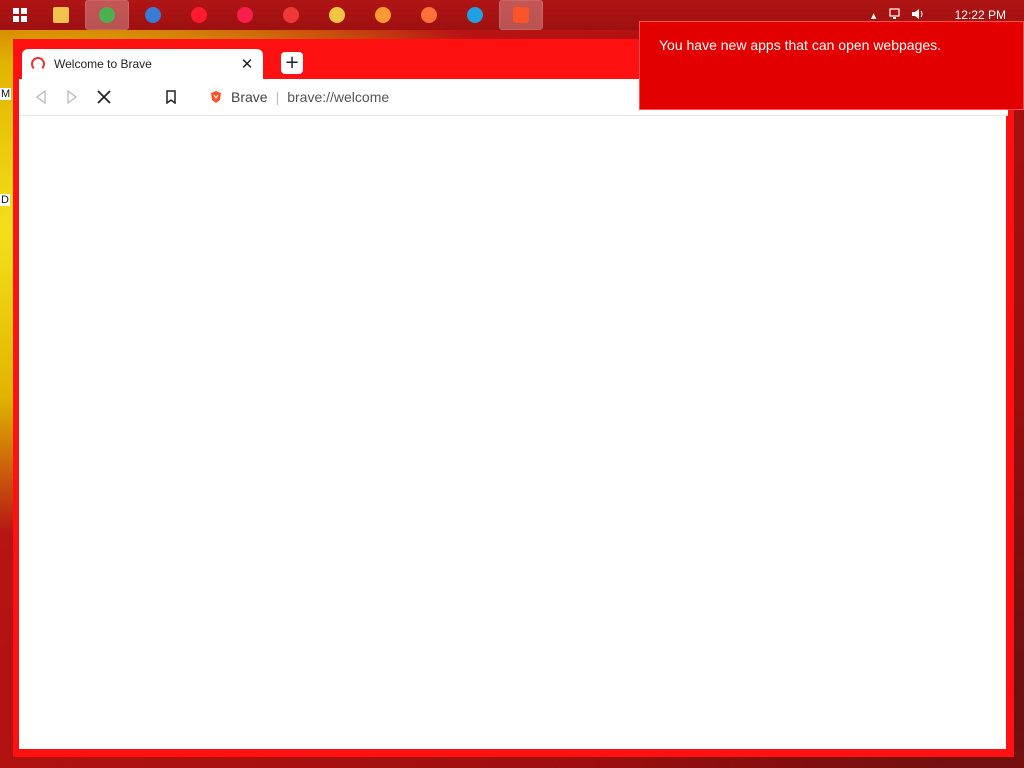  I want to click on tab-welcome: Welcome to Brave ✕, so click(142, 64).